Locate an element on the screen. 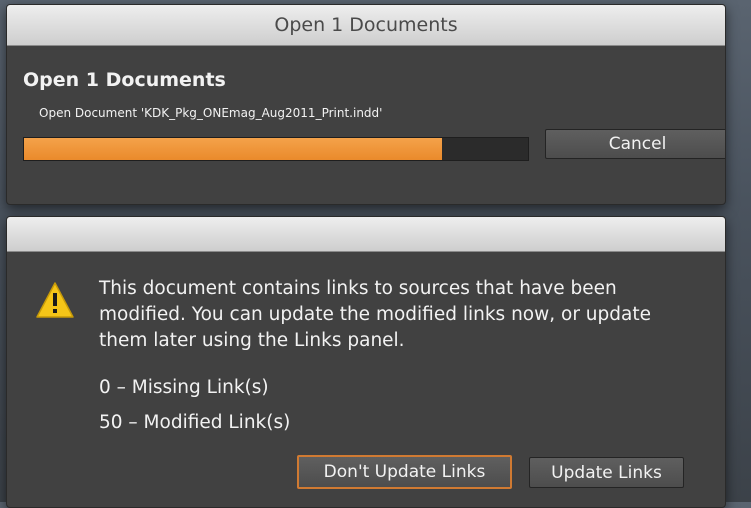 Image resolution: width=751 pixels, height=508 pixels. dont-update-links-button: Don't Update Links is located at coordinates (404, 472).